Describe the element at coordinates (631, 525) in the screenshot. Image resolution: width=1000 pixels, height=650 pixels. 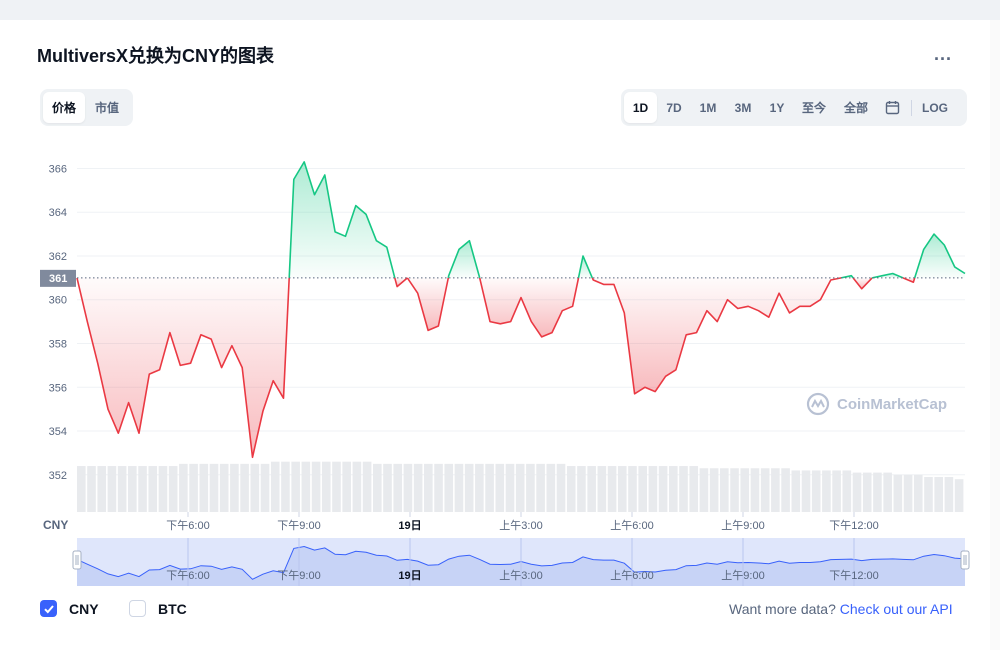
I see `x-tick-label: 上午6:00` at that location.